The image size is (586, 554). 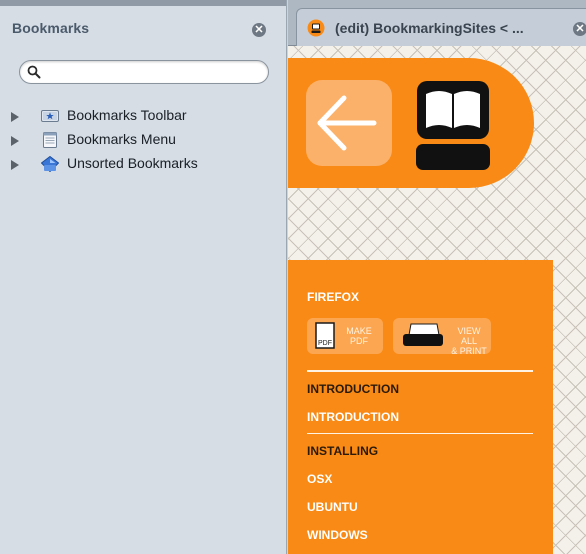 What do you see at coordinates (411, 123) in the screenshot?
I see `hero-banner` at bounding box center [411, 123].